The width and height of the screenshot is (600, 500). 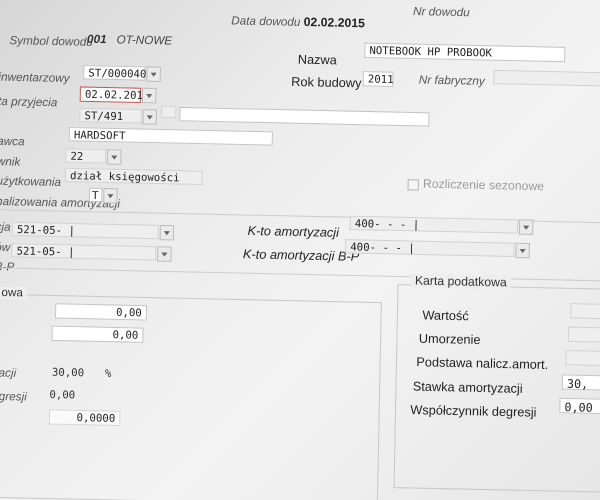 What do you see at coordinates (62, 395) in the screenshot?
I see `bilansowa-wspolczynnik-value: 0,00` at bounding box center [62, 395].